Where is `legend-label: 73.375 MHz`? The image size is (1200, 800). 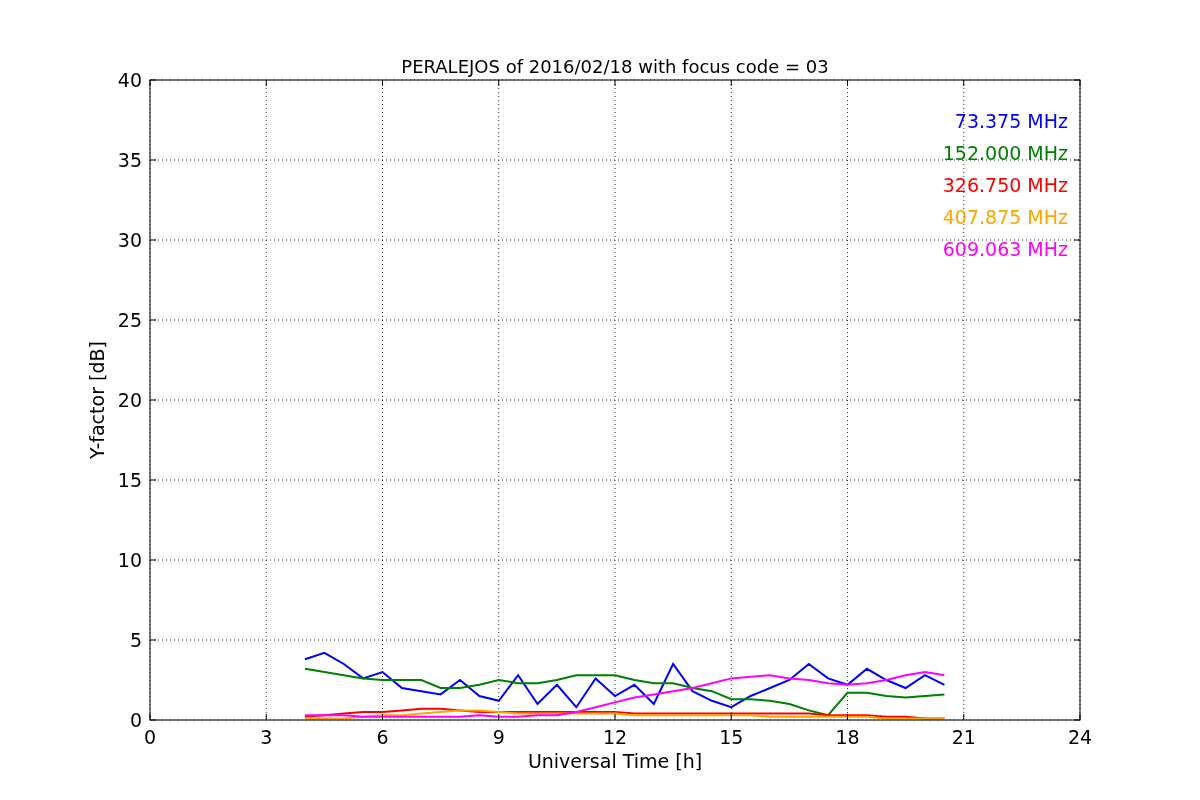
legend-label: 73.375 MHz is located at coordinates (1011, 121).